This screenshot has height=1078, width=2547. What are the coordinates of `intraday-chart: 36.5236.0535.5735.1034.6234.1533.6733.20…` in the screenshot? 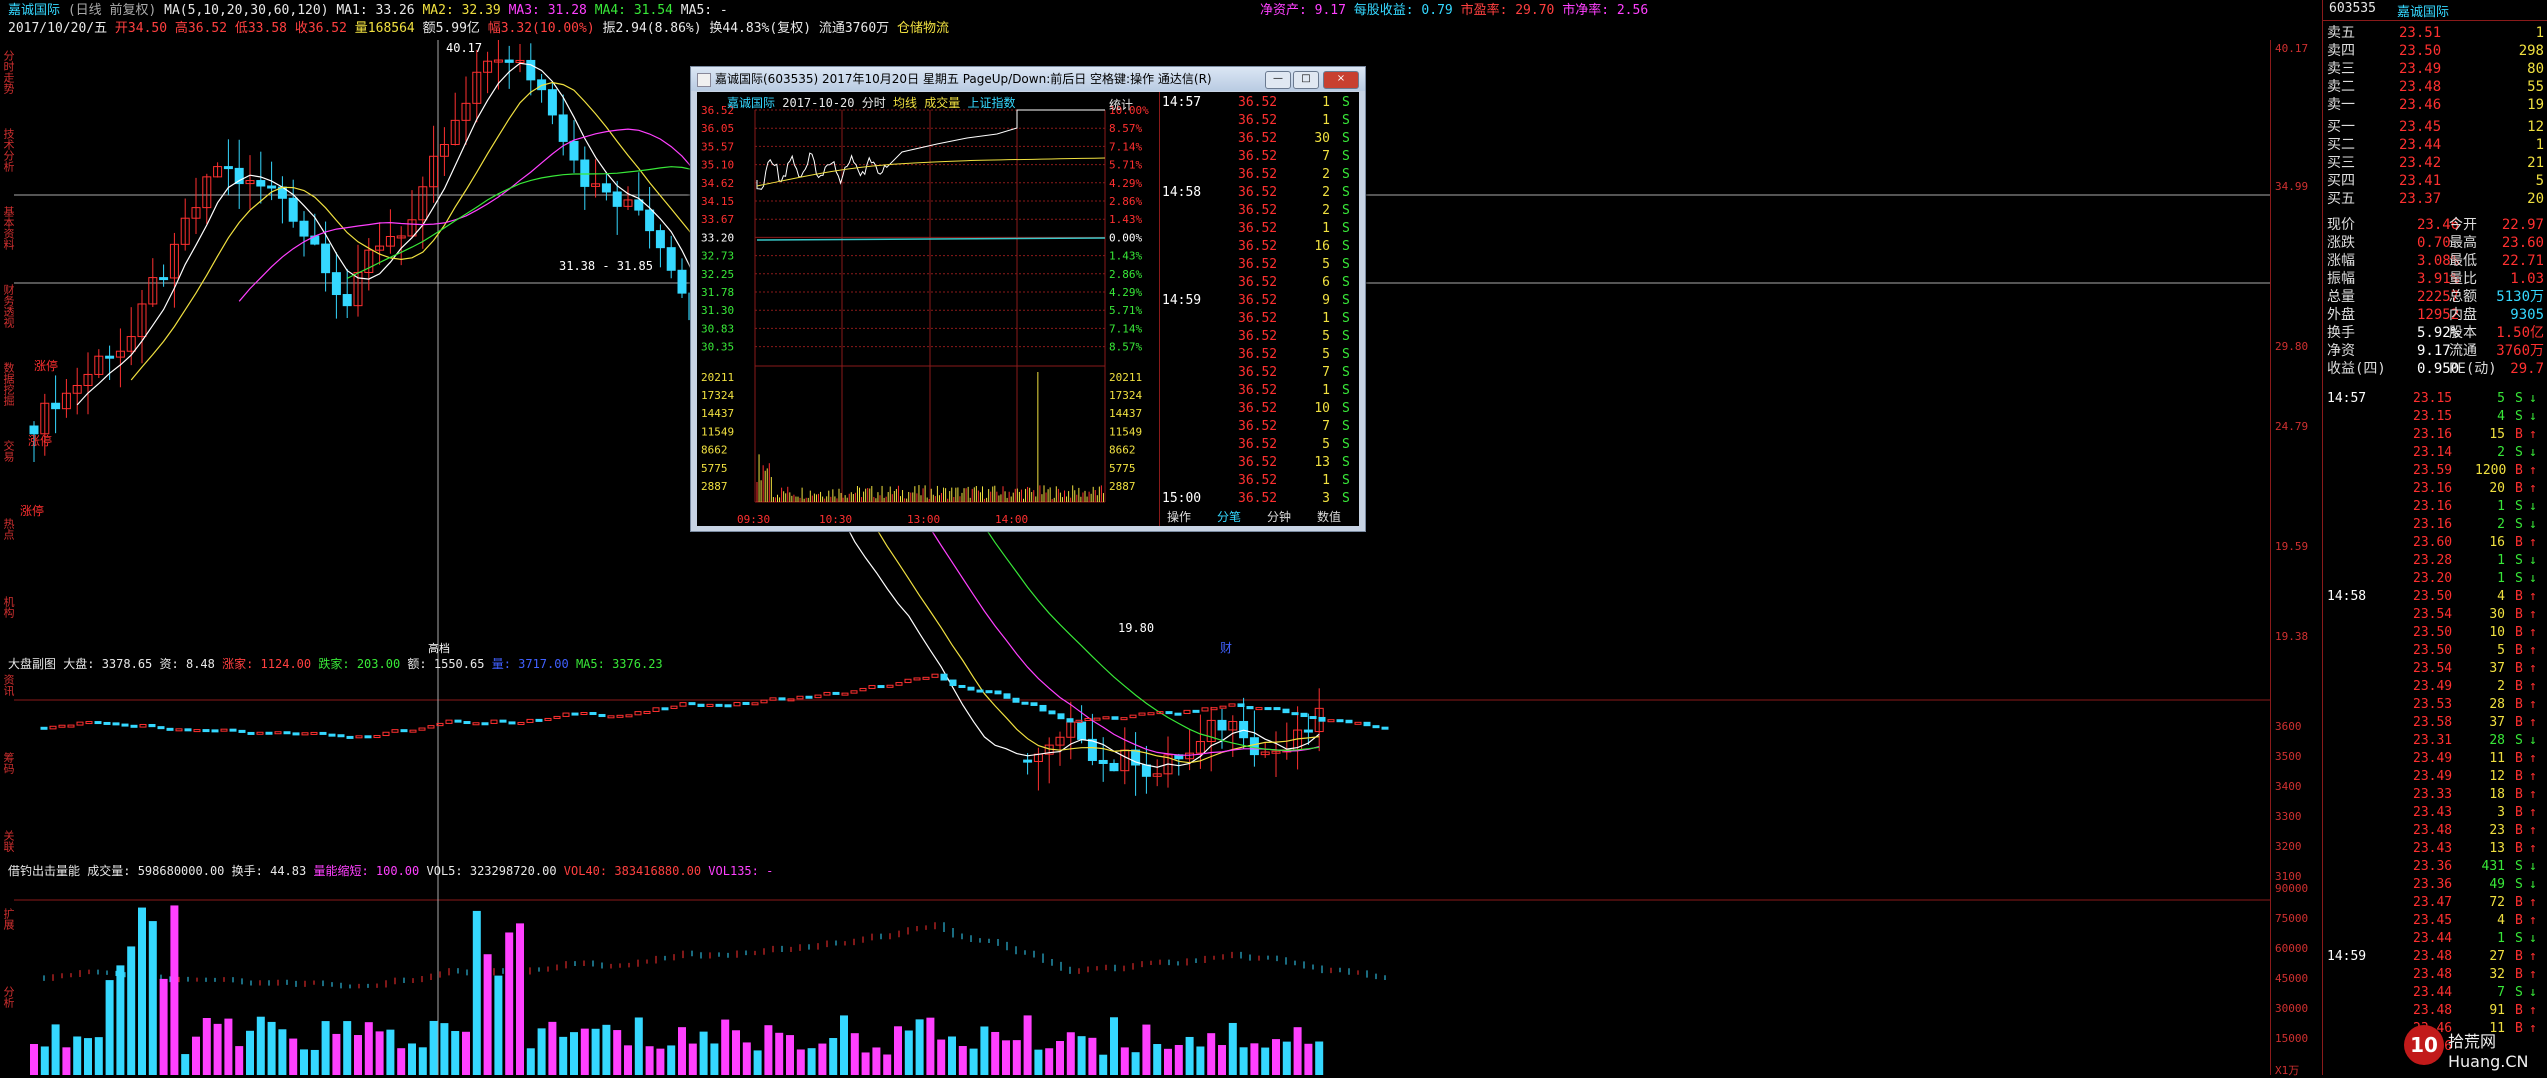 It's located at (928, 309).